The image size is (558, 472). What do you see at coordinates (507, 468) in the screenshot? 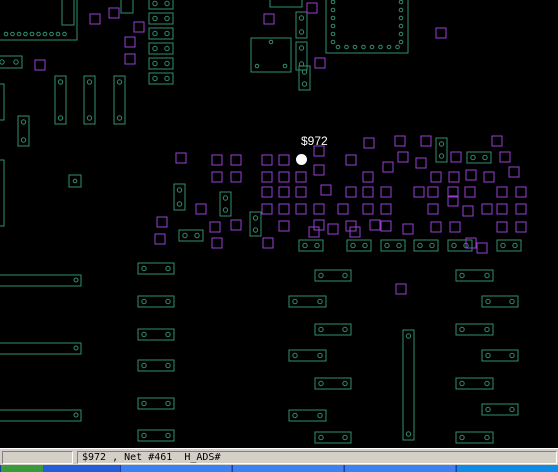
I see `system-tray` at bounding box center [507, 468].